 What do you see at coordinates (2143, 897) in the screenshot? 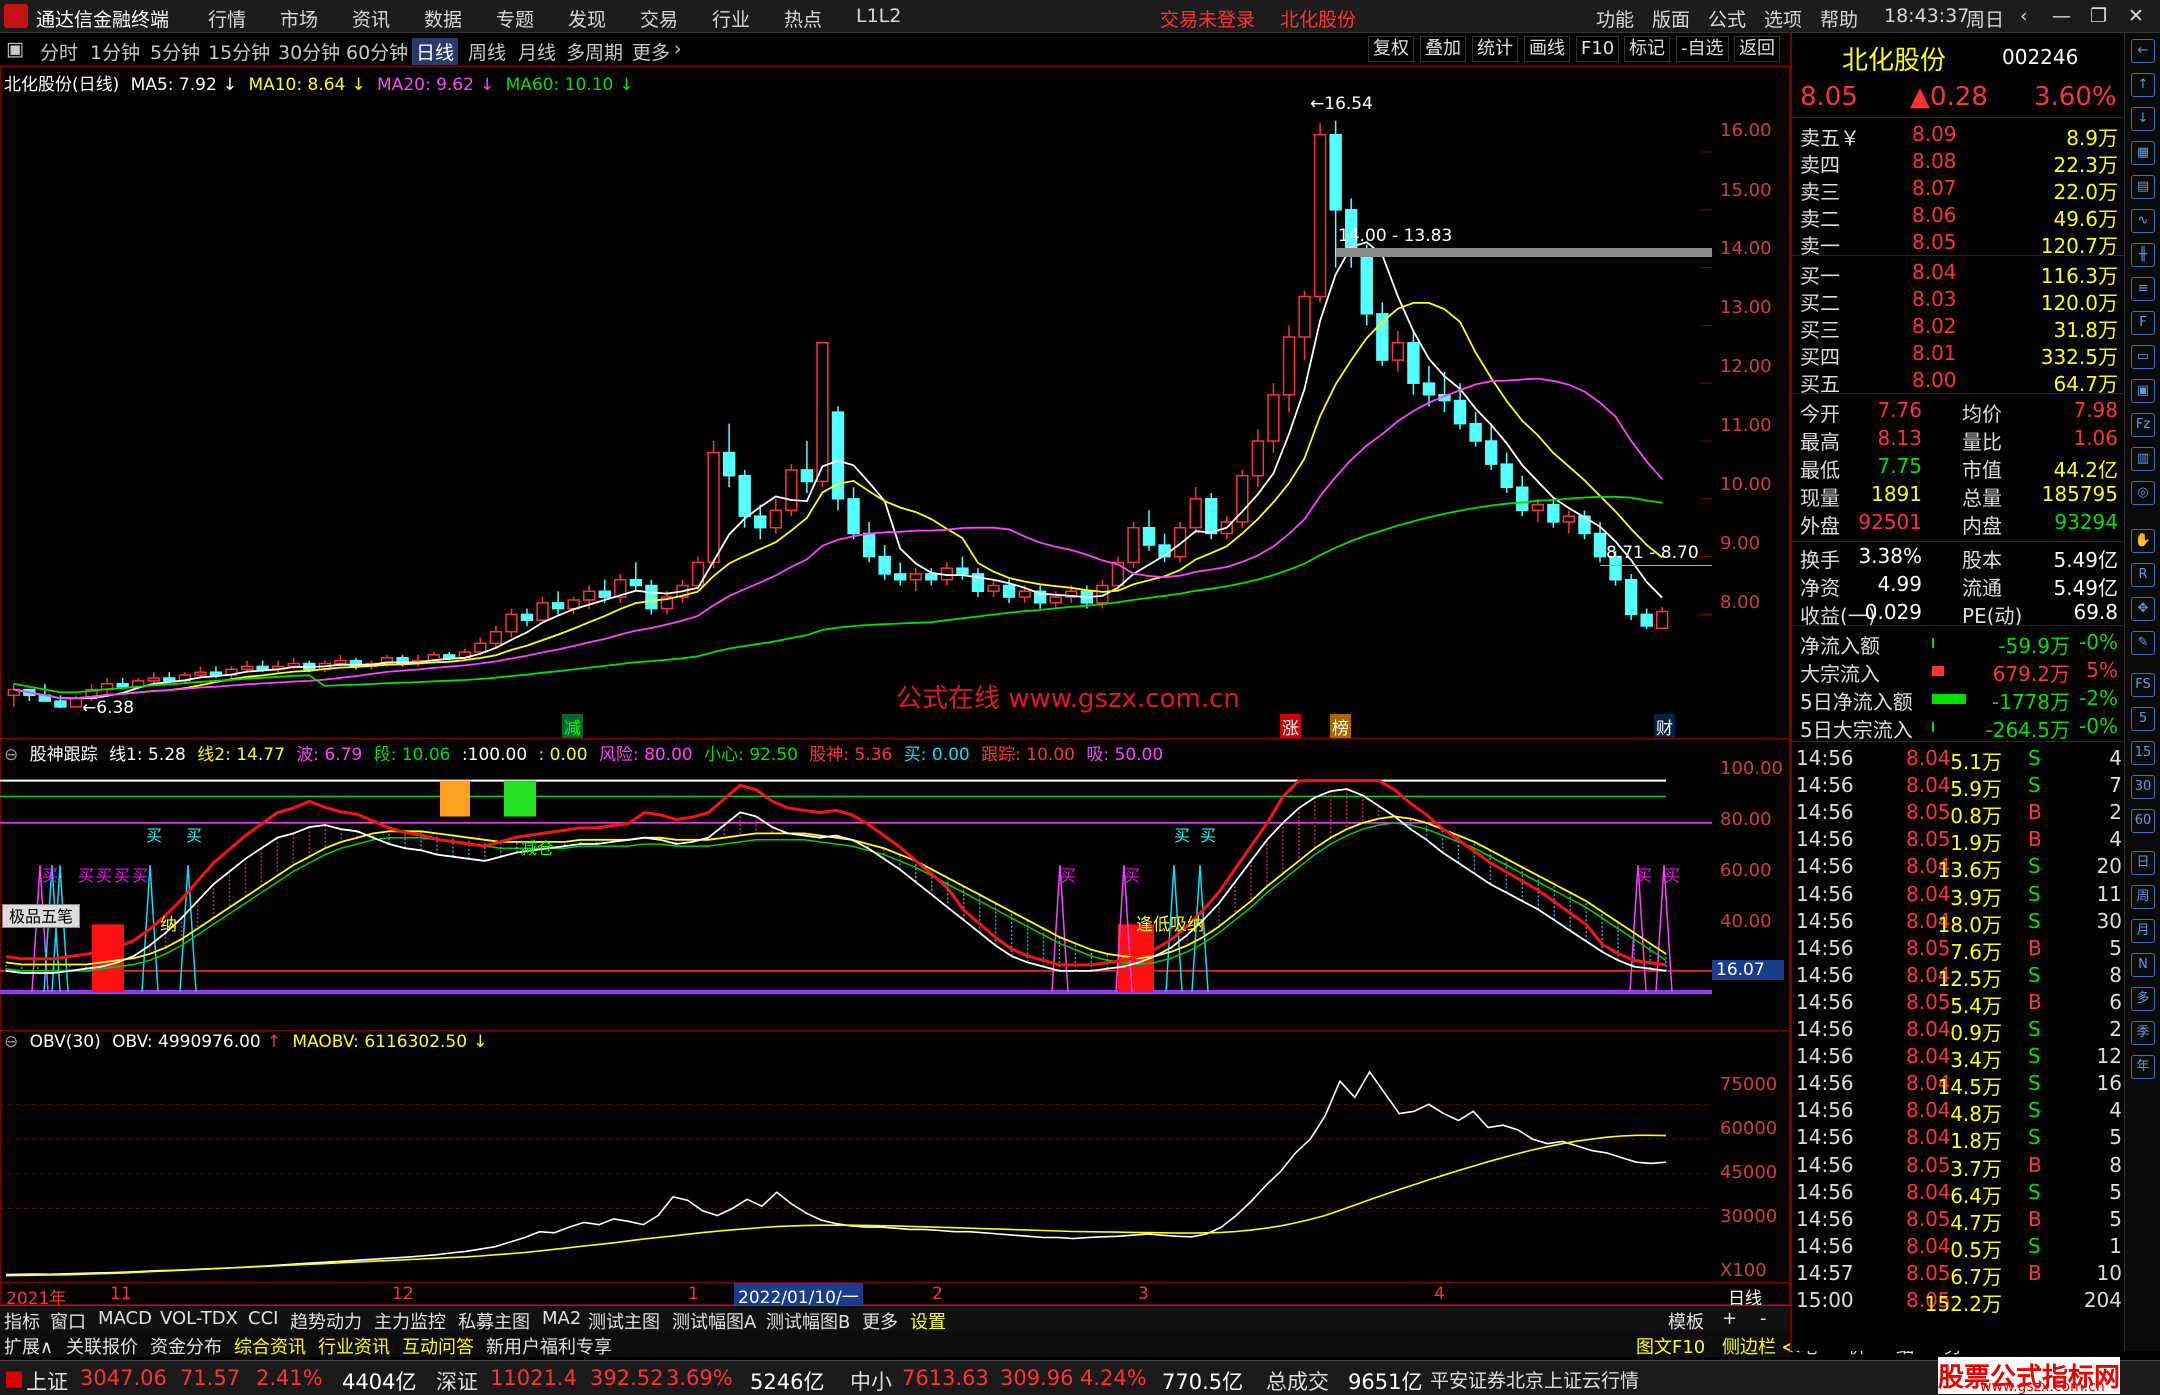
I see `period-side-week: 周` at bounding box center [2143, 897].